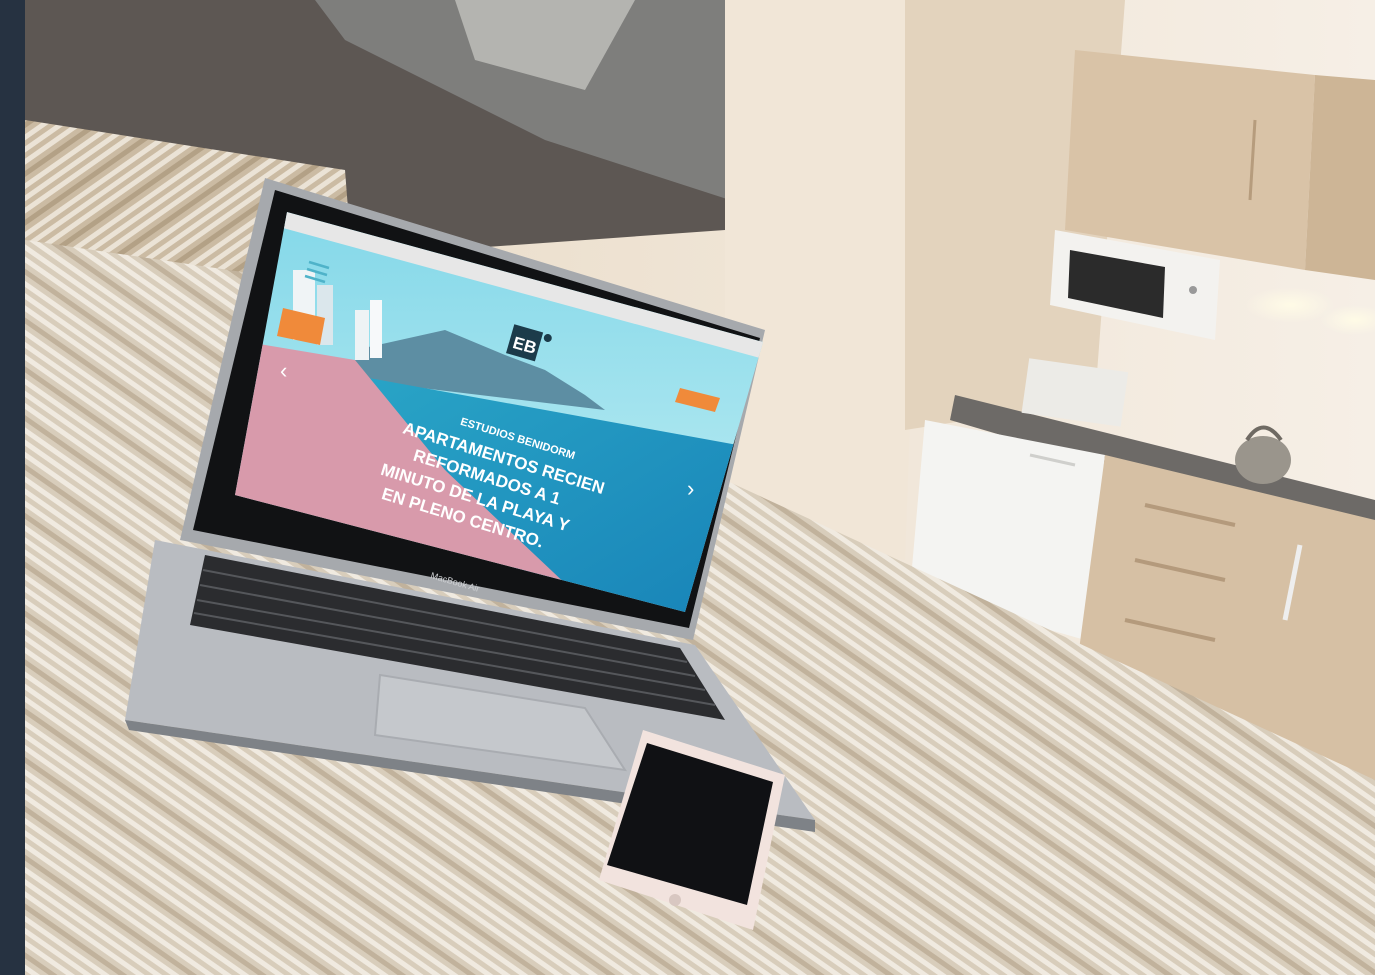 This screenshot has width=1375, height=975. Describe the element at coordinates (283, 370) in the screenshot. I see `slider-prev-icon: ‹` at that location.